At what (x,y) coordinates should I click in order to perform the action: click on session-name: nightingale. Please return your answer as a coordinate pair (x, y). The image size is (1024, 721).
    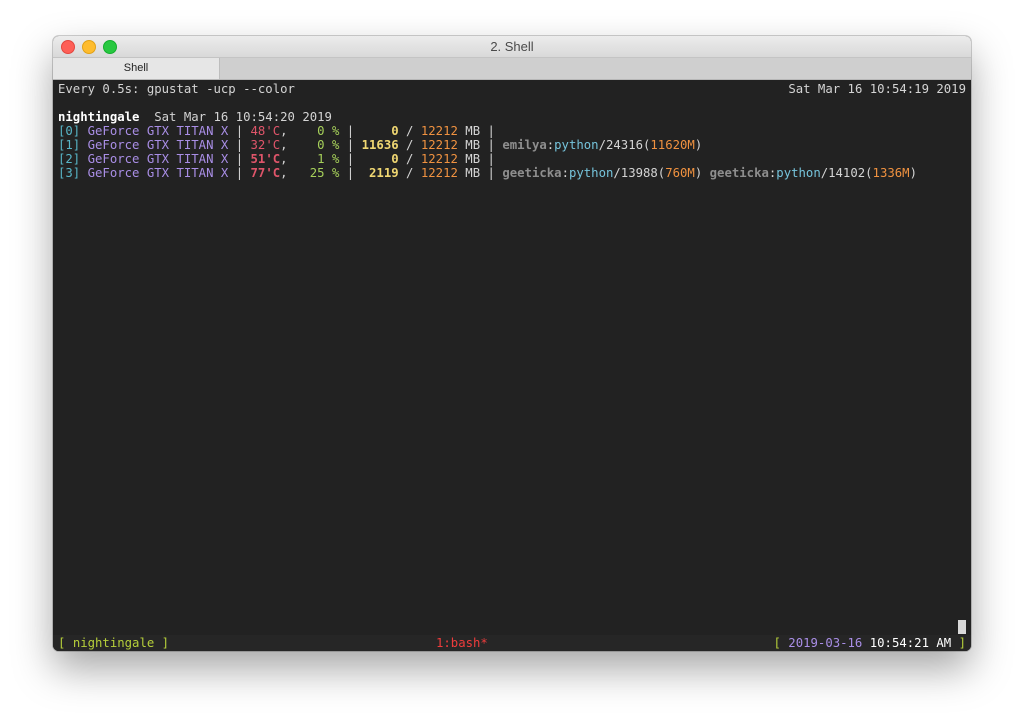
    Looking at the image, I should click on (113, 643).